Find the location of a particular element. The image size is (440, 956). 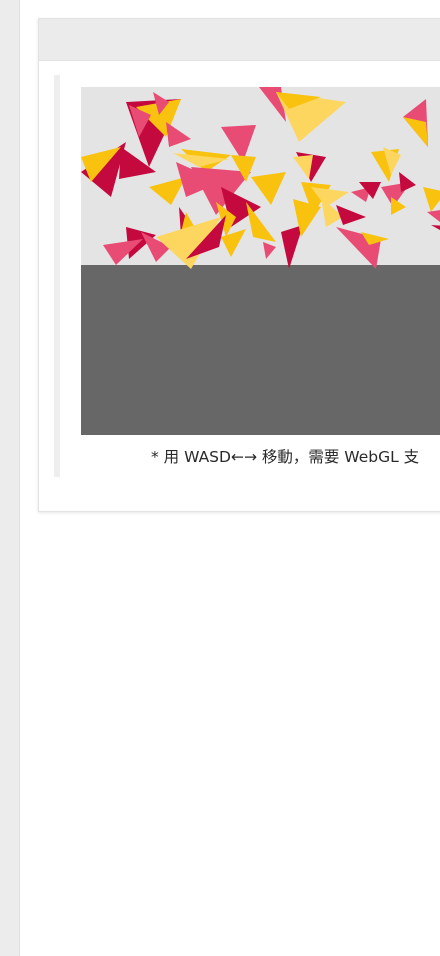

card-header is located at coordinates (239, 40).